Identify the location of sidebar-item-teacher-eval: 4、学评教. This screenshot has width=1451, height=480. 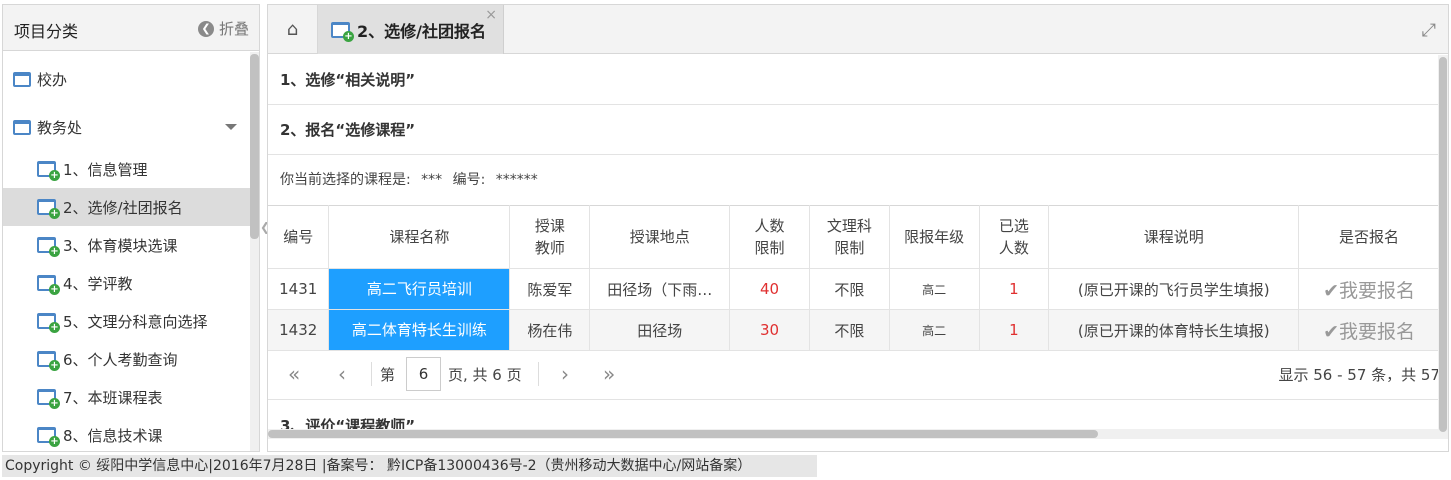
(127, 283).